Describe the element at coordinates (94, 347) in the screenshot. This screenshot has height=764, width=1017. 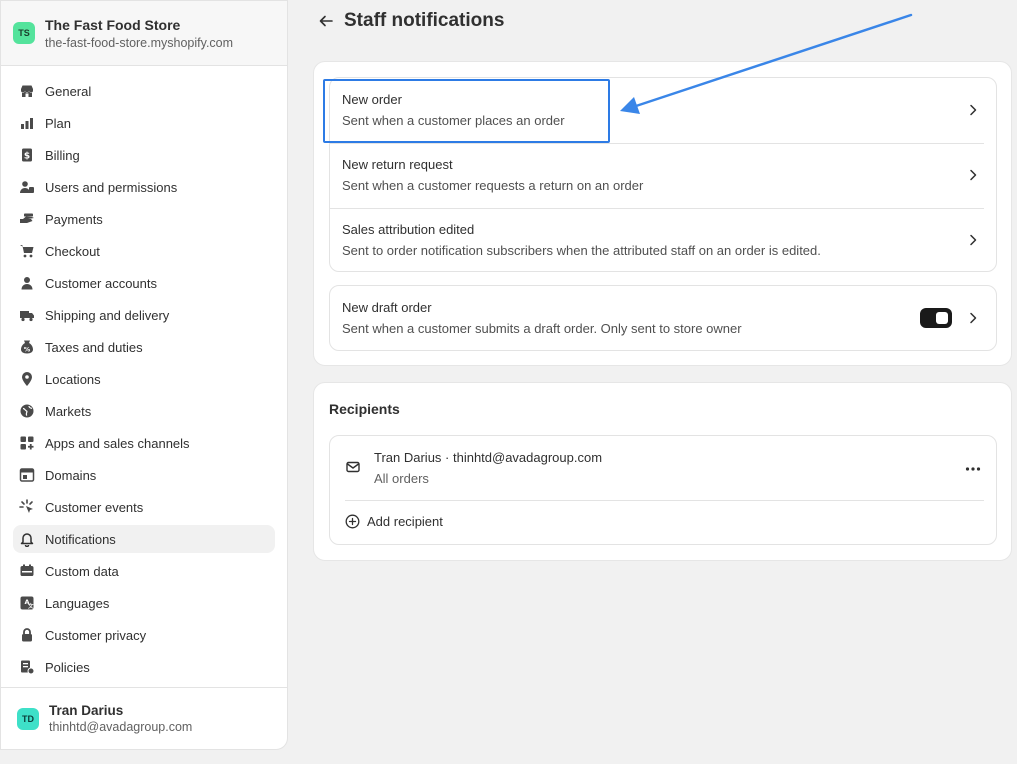
I see `sidebar-item-label: Taxes and duties` at that location.